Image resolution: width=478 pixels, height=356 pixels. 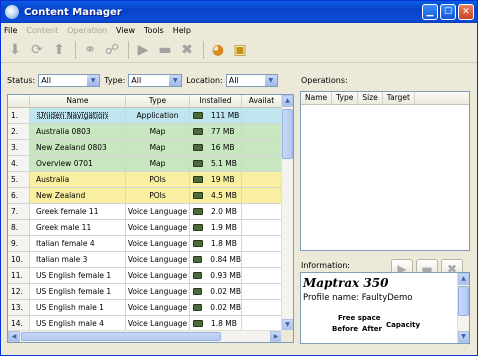 What do you see at coordinates (287, 336) in the screenshot?
I see `scroll-corner` at bounding box center [287, 336].